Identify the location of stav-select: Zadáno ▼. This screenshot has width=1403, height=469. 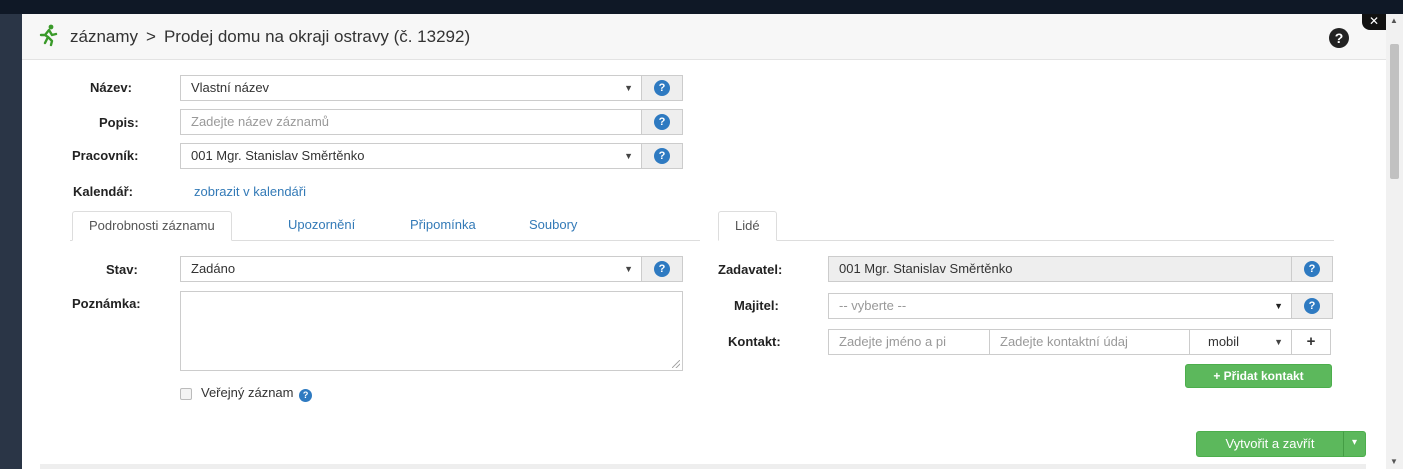
(411, 269).